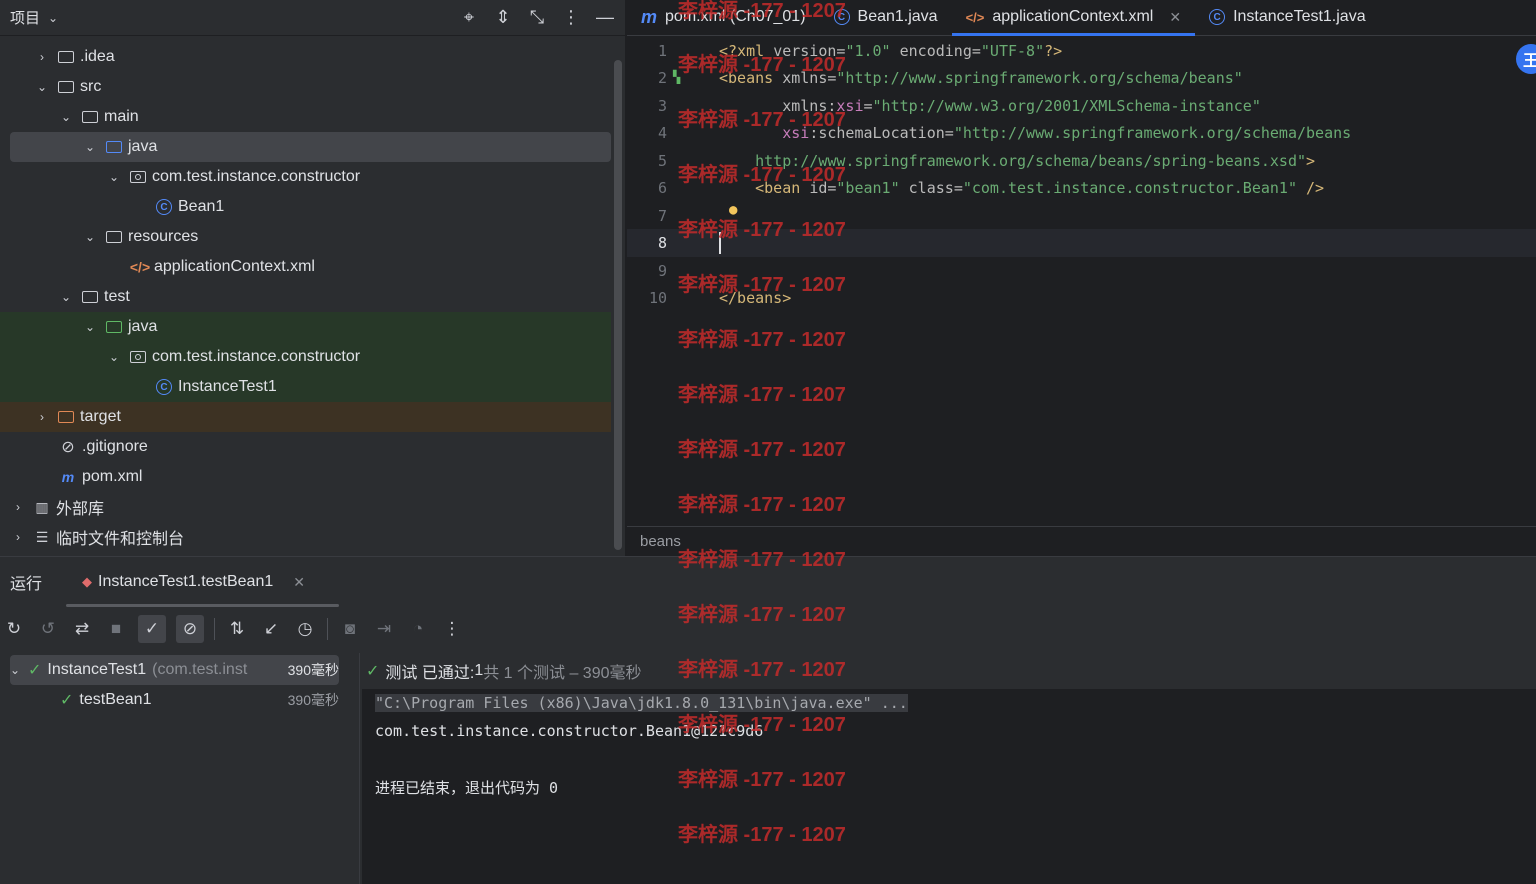 This screenshot has height=884, width=1536. Describe the element at coordinates (186, 581) in the screenshot. I see `run-tab-label: InstanceTest1.testBean1` at that location.